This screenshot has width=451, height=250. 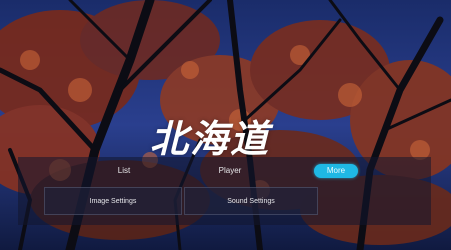 What do you see at coordinates (230, 171) in the screenshot?
I see `tab-player: Player` at bounding box center [230, 171].